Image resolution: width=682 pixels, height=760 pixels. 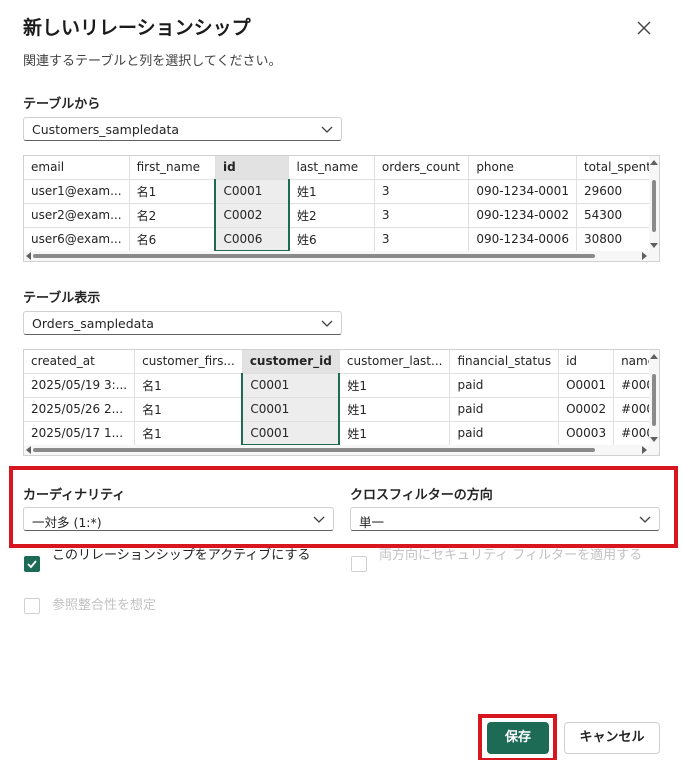 What do you see at coordinates (291, 362) in the screenshot?
I see `column-header-selected: customer_id` at bounding box center [291, 362].